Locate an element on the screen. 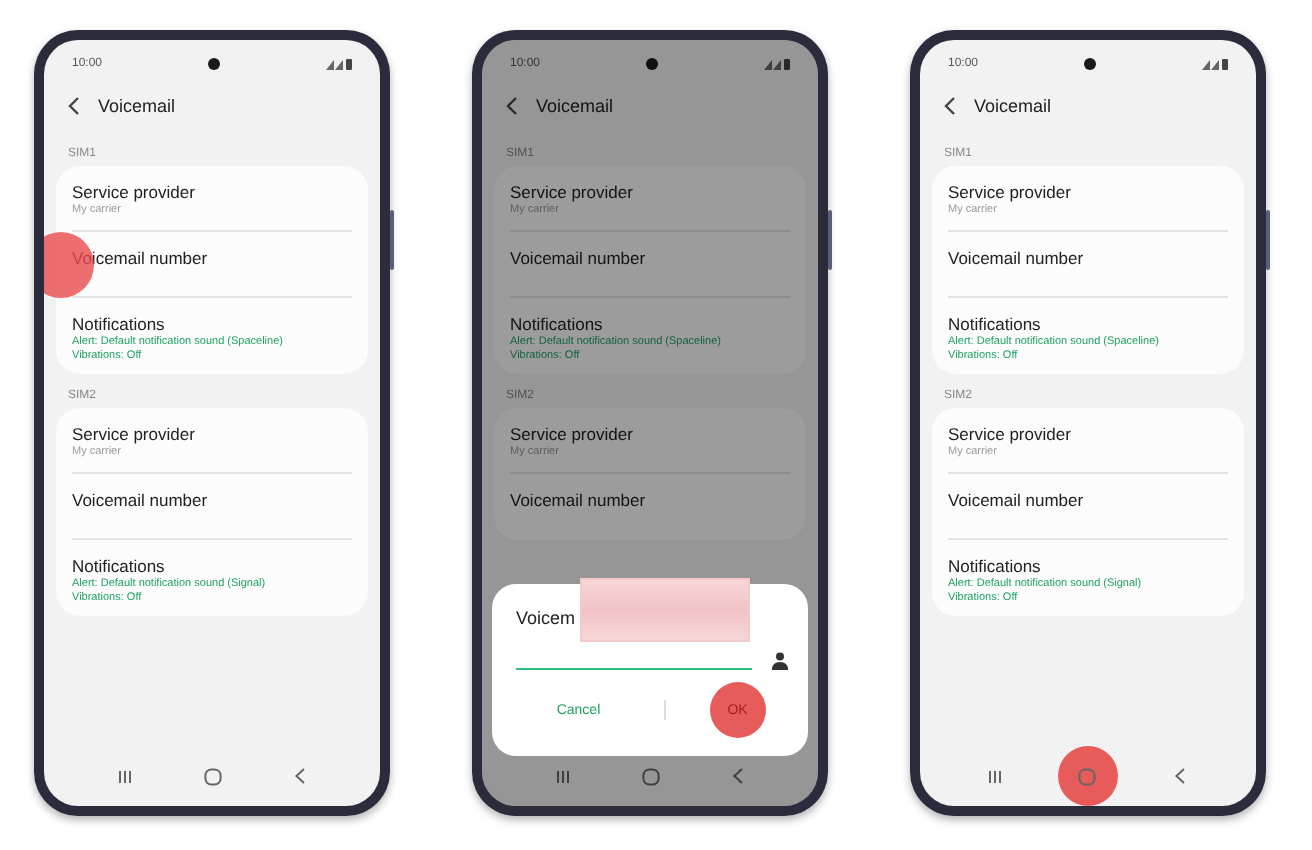 This screenshot has width=1312, height=850. home-button is located at coordinates (1087, 776).